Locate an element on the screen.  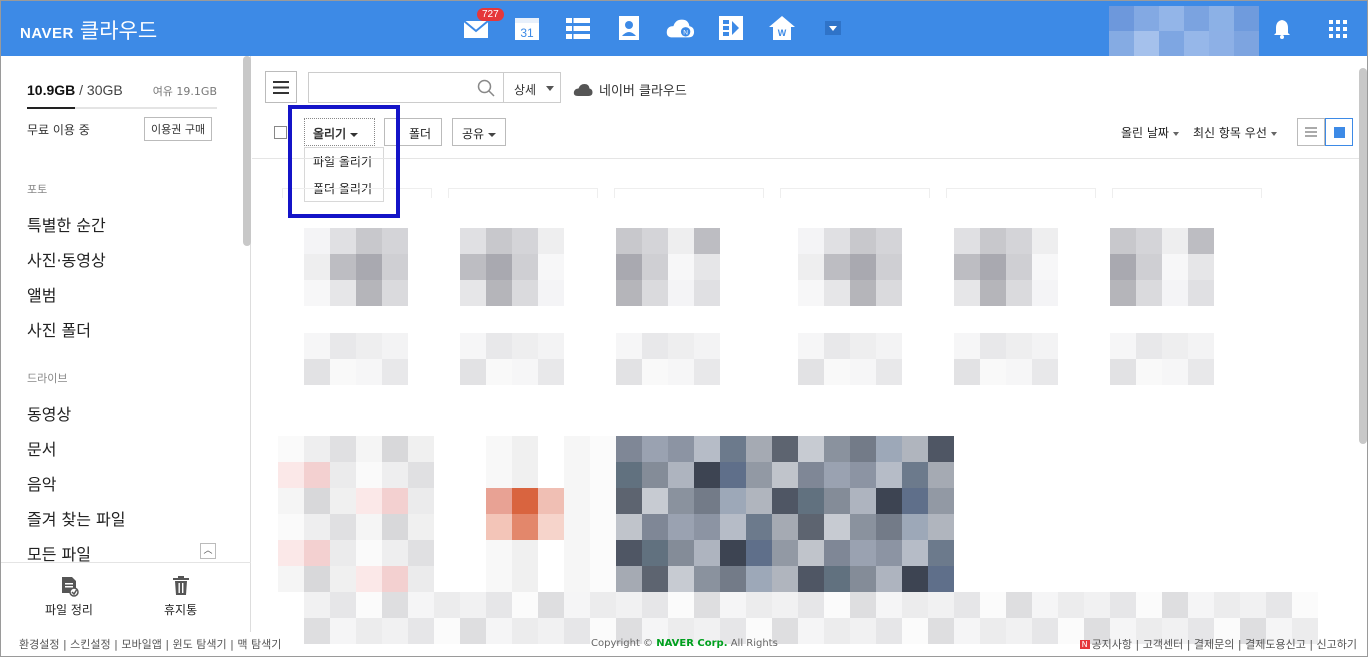
footer-links-right: N 공지사항 | 고객센터 | 결제문의 | 결제도용신고 | 신고하기 is located at coordinates (1218, 644).